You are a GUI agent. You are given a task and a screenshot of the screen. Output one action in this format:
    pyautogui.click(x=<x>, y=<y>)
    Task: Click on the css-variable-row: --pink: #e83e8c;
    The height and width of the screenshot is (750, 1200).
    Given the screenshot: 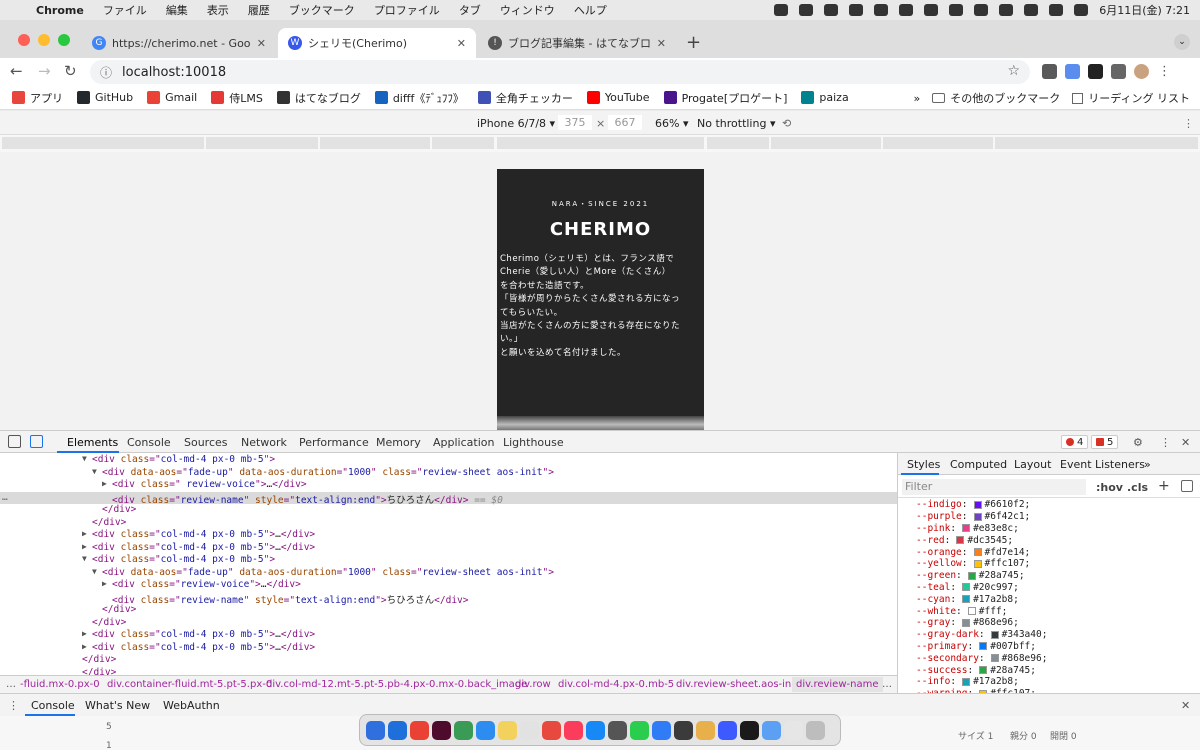 What is the action you would take?
    pyautogui.click(x=967, y=529)
    